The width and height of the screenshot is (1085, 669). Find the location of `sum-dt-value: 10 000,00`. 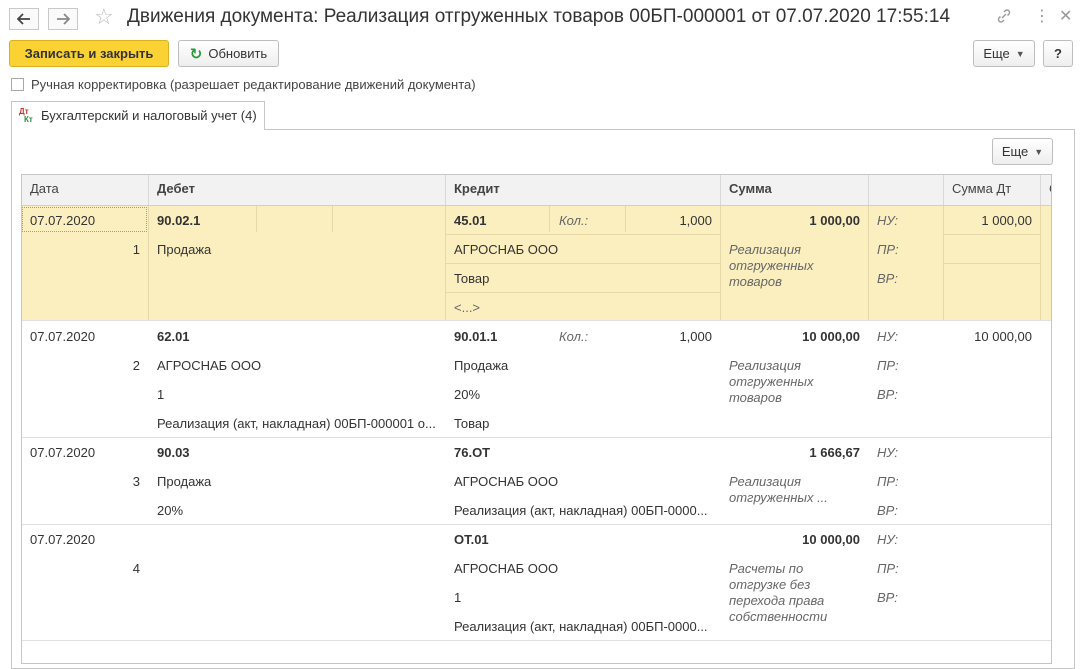

sum-dt-value: 10 000,00 is located at coordinates (1003, 336).